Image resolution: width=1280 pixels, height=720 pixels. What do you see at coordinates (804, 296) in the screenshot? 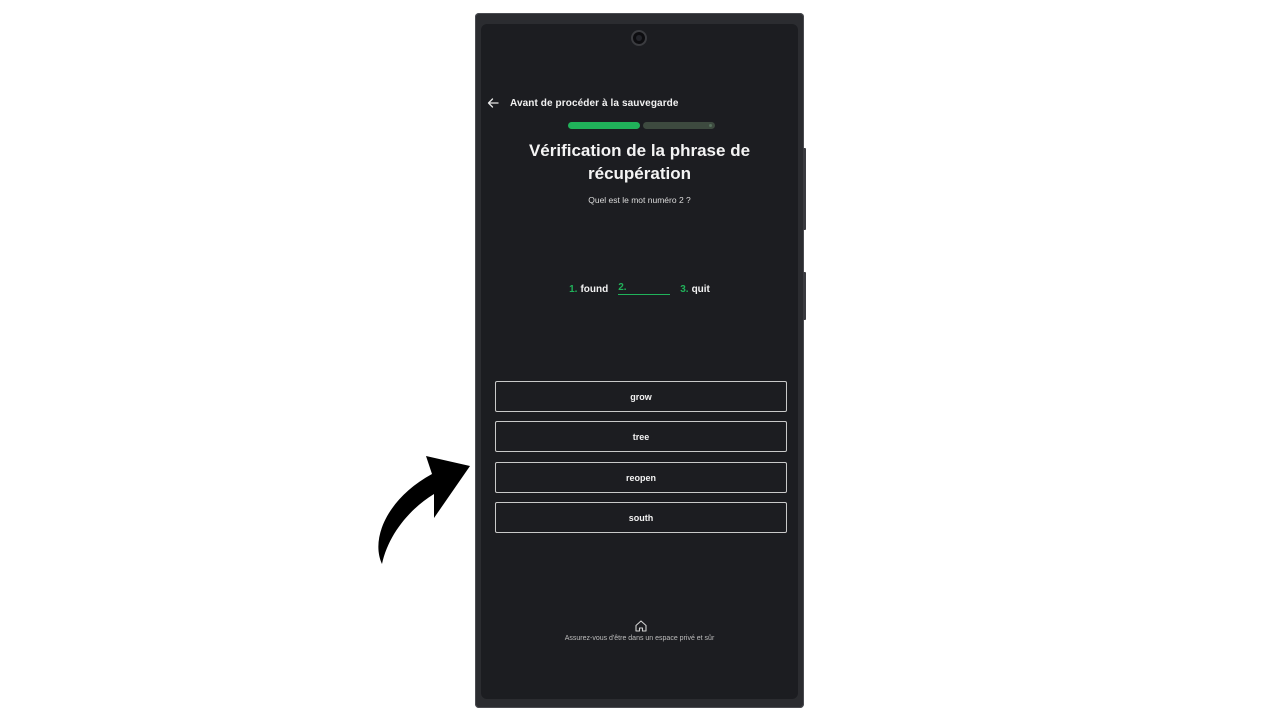
I see `phone-power-button` at bounding box center [804, 296].